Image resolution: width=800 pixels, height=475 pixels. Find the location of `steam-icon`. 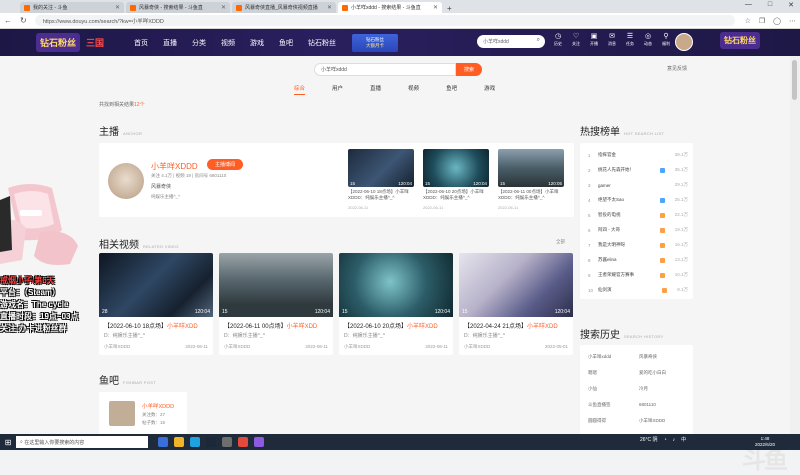

steam-icon is located at coordinates (211, 442).